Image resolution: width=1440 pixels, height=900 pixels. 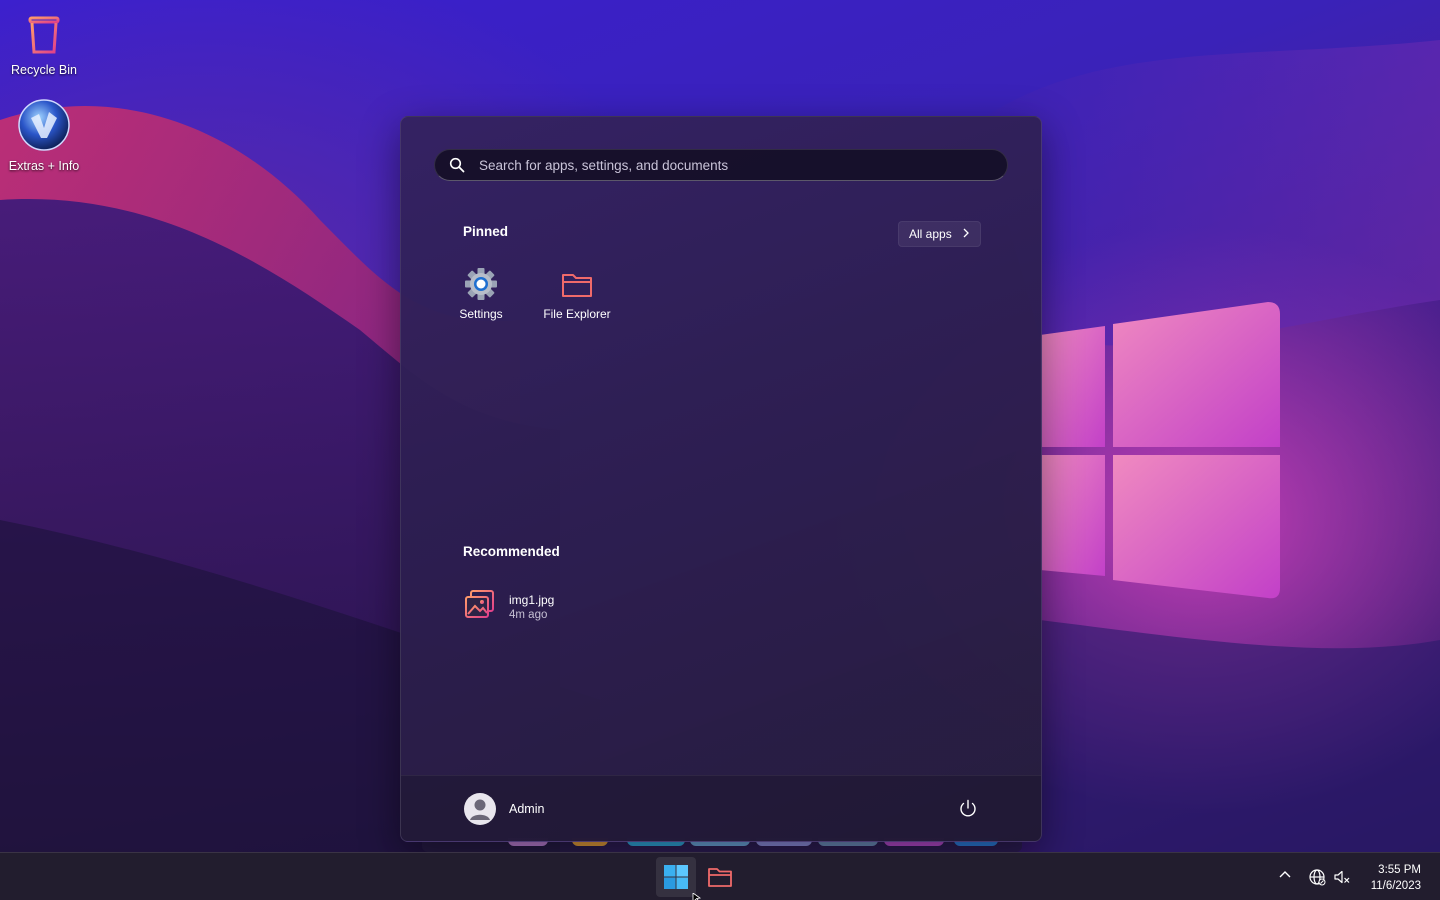 I want to click on taskbar: 3:55 PM 11/6/2023, so click(x=720, y=876).